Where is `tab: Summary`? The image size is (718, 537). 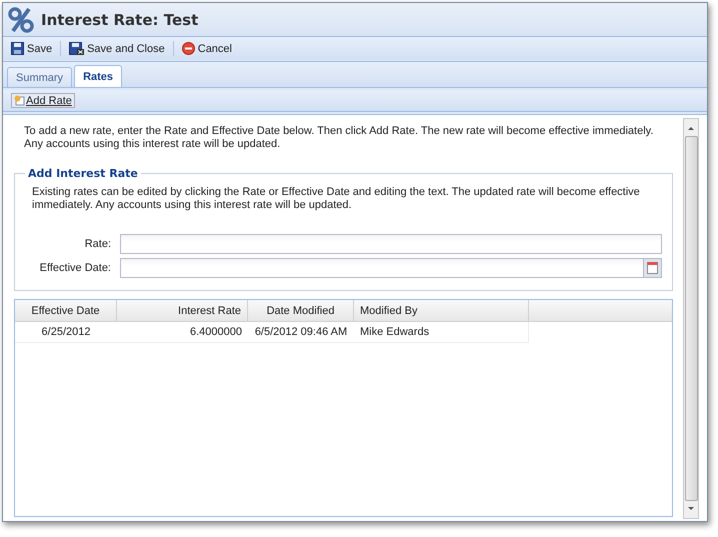
tab: Summary is located at coordinates (39, 77).